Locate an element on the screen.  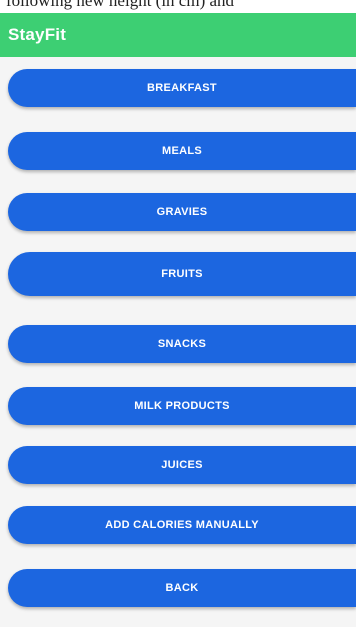
top-cutoff-strip: following new height (in cm) and is located at coordinates (178, 6).